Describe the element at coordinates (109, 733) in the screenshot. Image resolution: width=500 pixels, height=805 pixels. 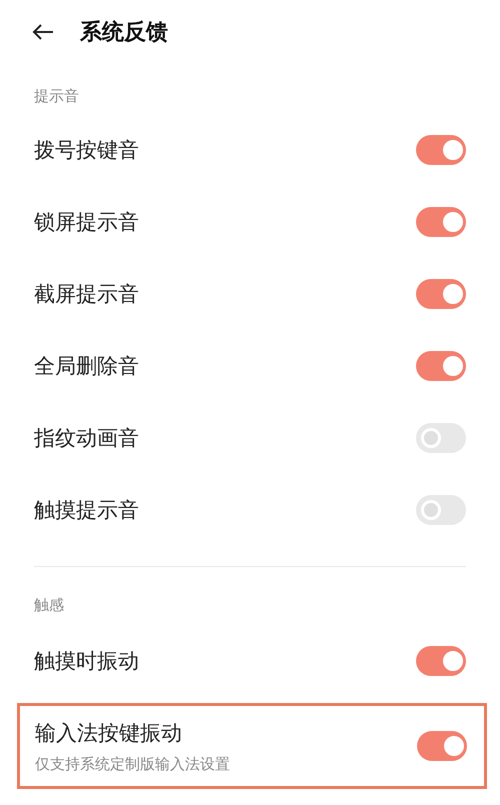
I see `setting-label: 输入法按键振动` at that location.